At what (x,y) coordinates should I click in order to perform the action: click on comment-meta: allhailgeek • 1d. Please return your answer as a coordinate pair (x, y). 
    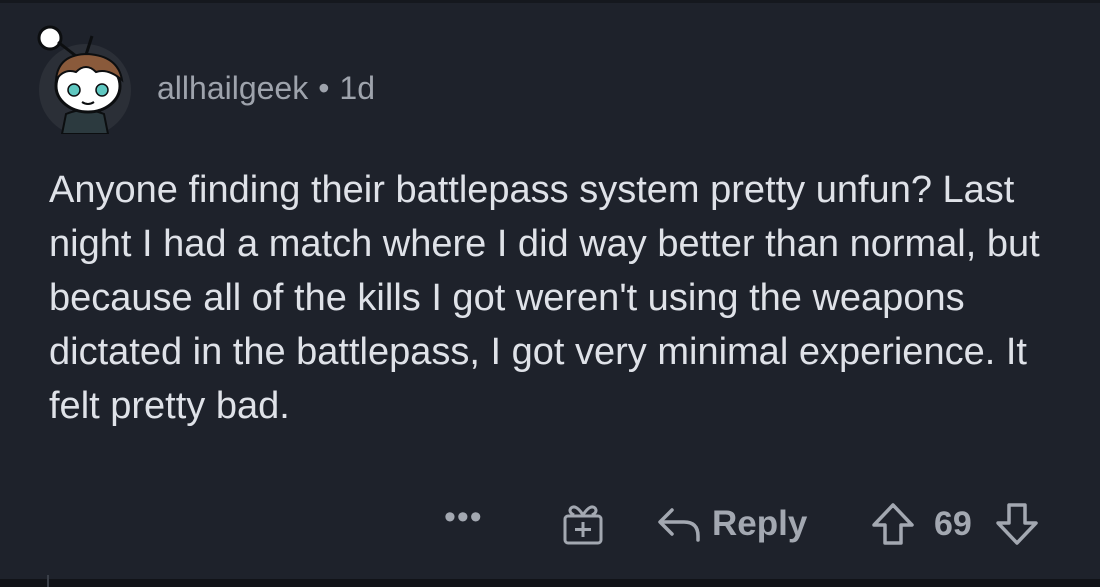
    Looking at the image, I should click on (266, 88).